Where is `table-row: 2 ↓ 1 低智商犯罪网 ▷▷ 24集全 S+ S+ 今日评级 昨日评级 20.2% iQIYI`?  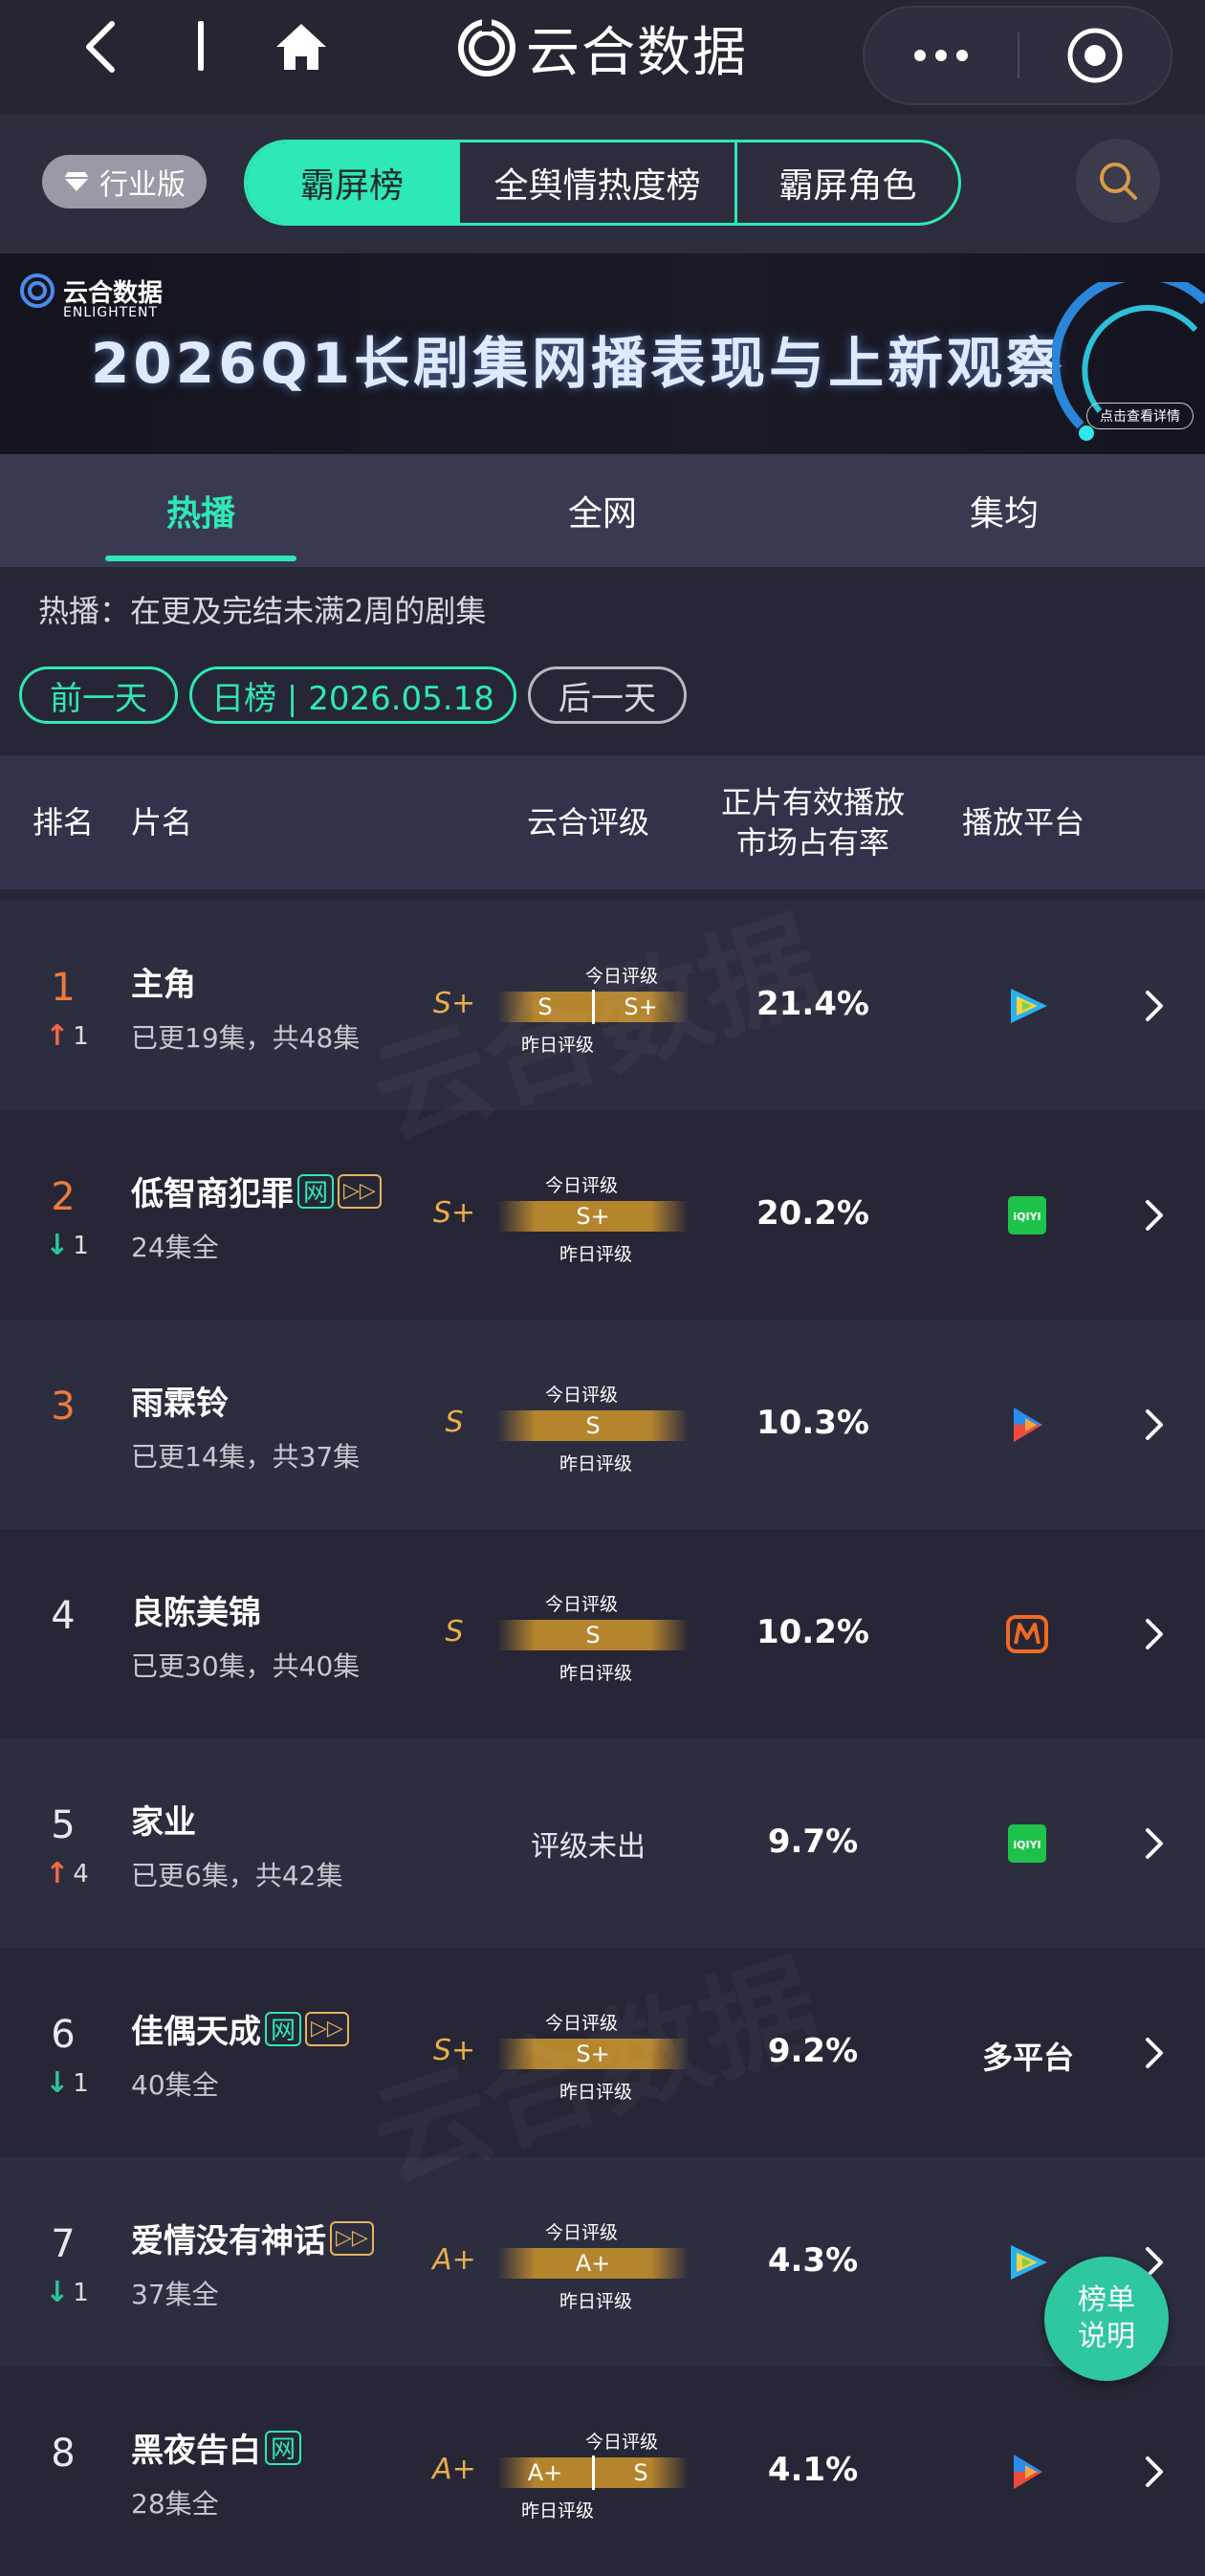 table-row: 2 ↓ 1 低智商犯罪网 ▷▷ 24集全 S+ S+ 今日评级 昨日评级 20.2% iQIYI is located at coordinates (602, 1215).